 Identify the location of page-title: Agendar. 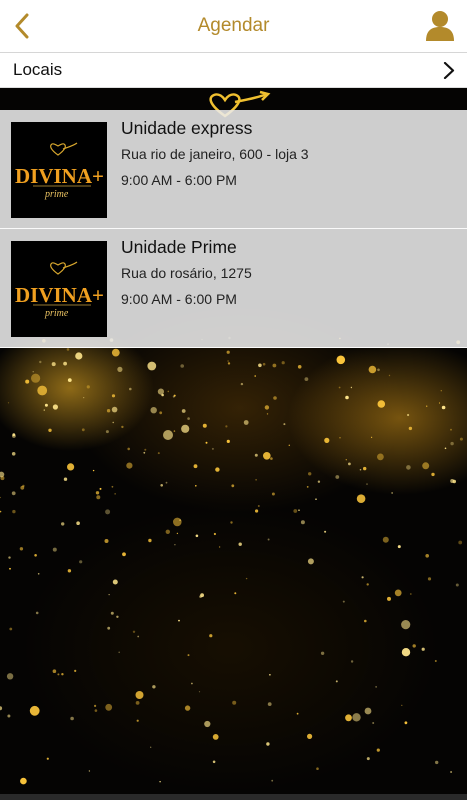
(233, 25).